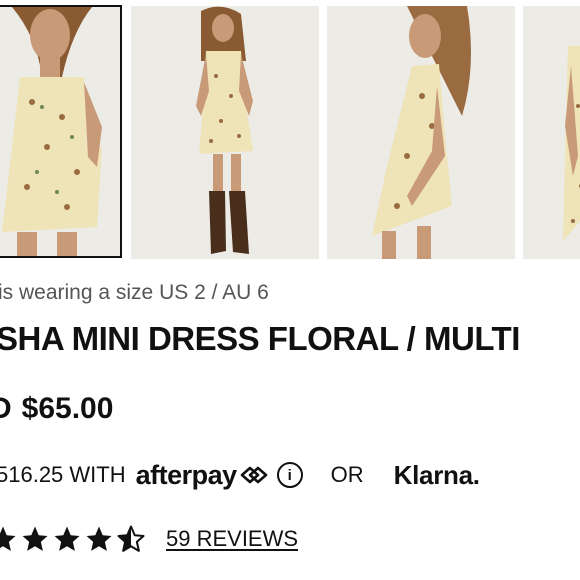 The image size is (580, 580). What do you see at coordinates (232, 539) in the screenshot?
I see `reviews-link: 59 REVIEWS` at bounding box center [232, 539].